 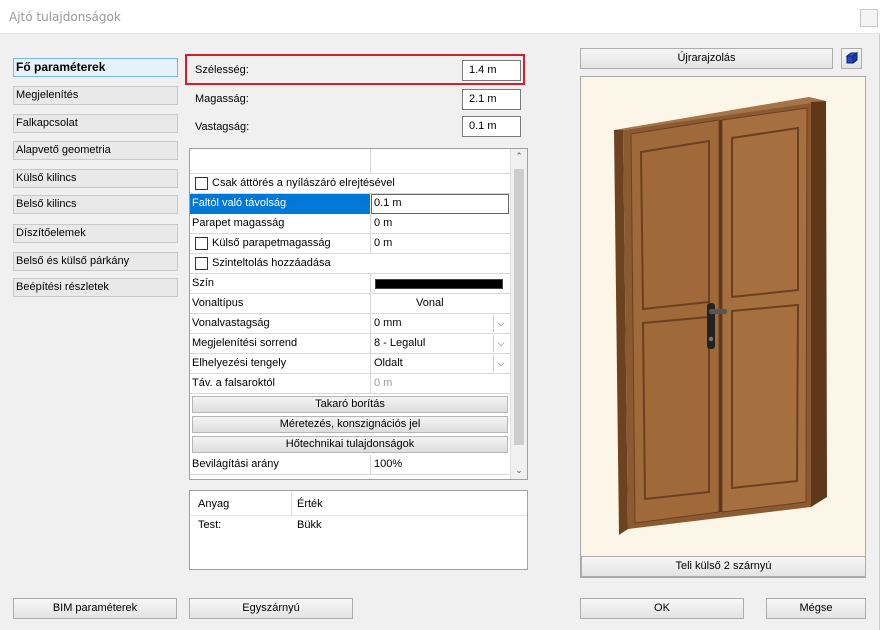 I want to click on sidebar-item-beepitesi-reszletek: Beépítési részletek, so click(x=95, y=287).